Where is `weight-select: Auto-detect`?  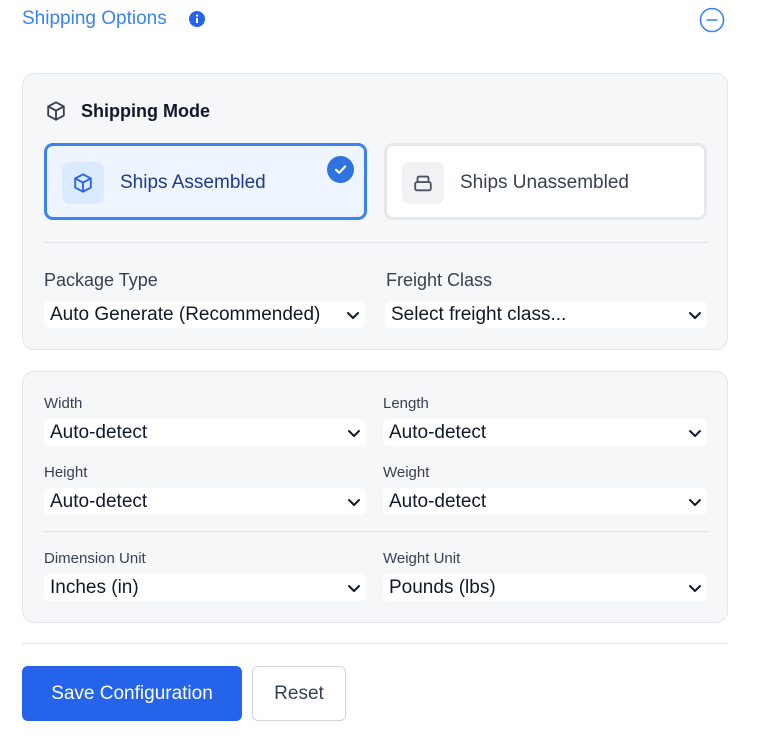 weight-select: Auto-detect is located at coordinates (545, 501).